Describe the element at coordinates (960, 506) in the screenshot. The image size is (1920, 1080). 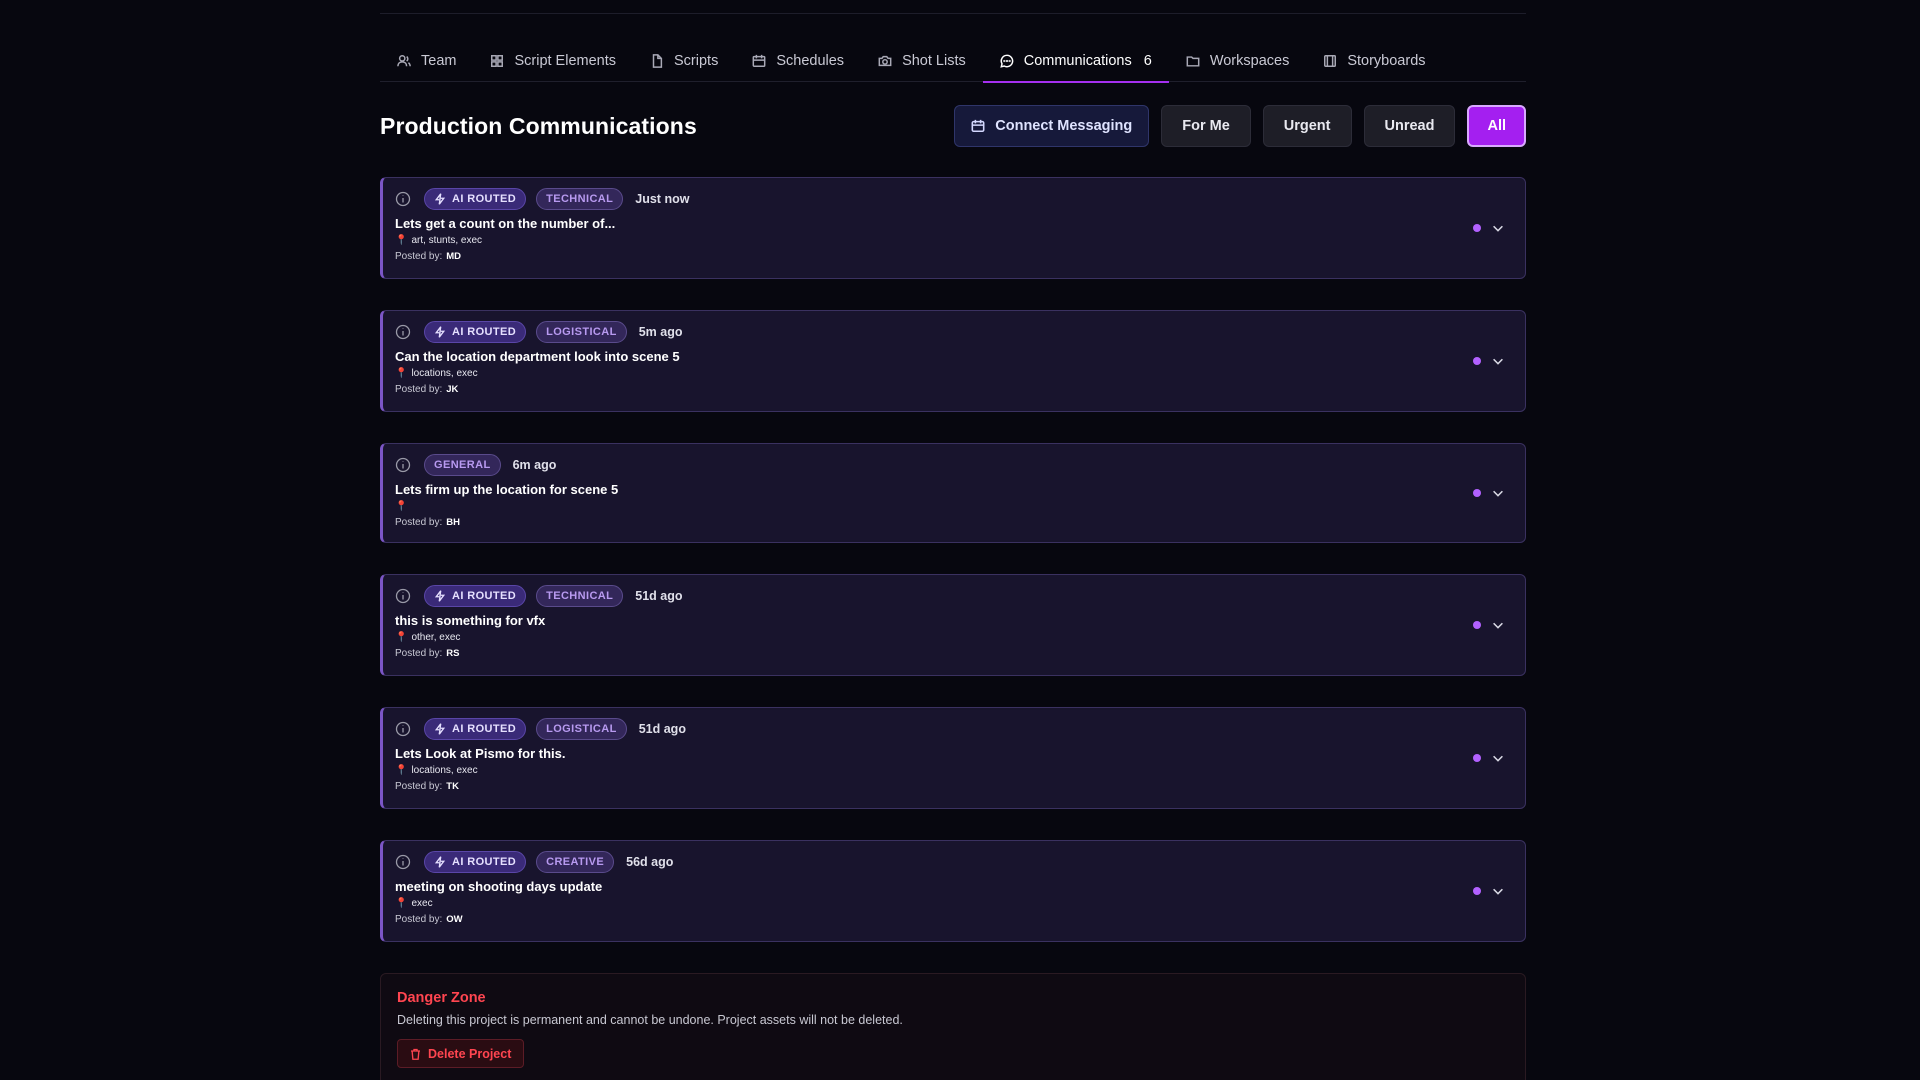
I see `message-departments: 📍` at that location.